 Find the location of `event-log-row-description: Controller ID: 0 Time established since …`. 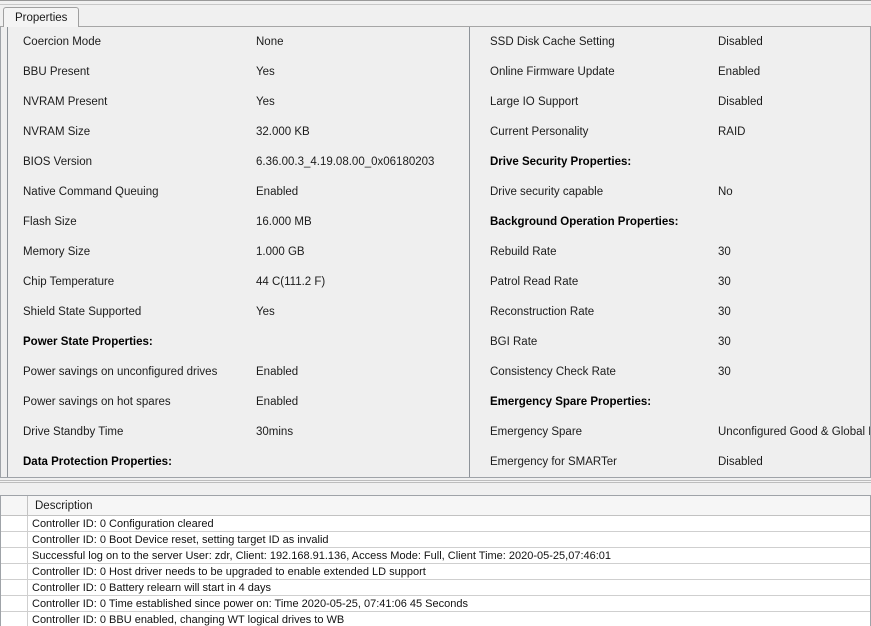

event-log-row-description: Controller ID: 0 Time established since … is located at coordinates (250, 604).